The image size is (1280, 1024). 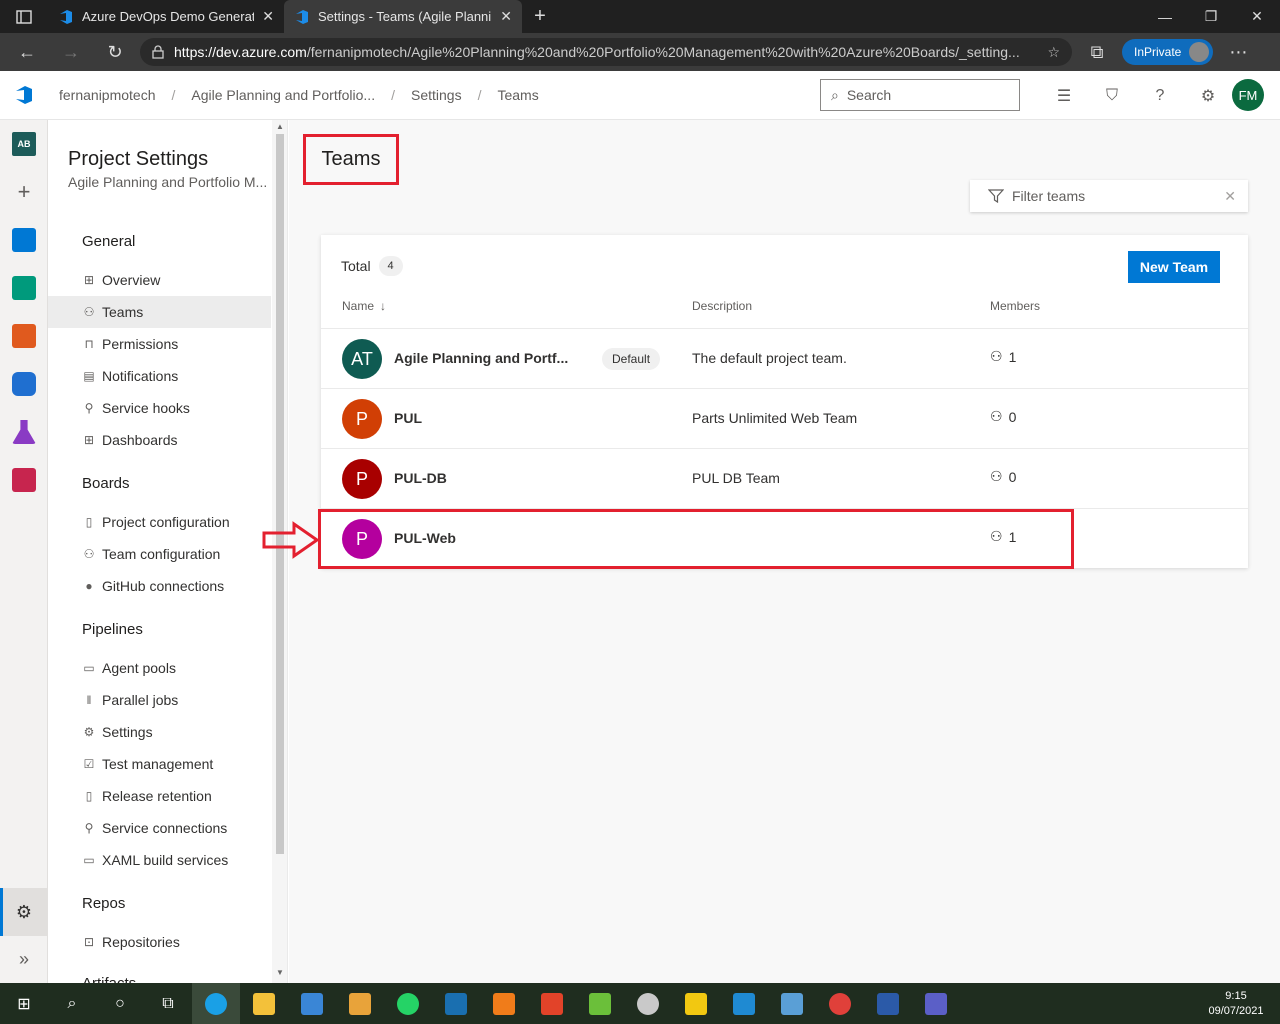 What do you see at coordinates (517, 95) in the screenshot?
I see `breadcrumb-teams: Teams` at bounding box center [517, 95].